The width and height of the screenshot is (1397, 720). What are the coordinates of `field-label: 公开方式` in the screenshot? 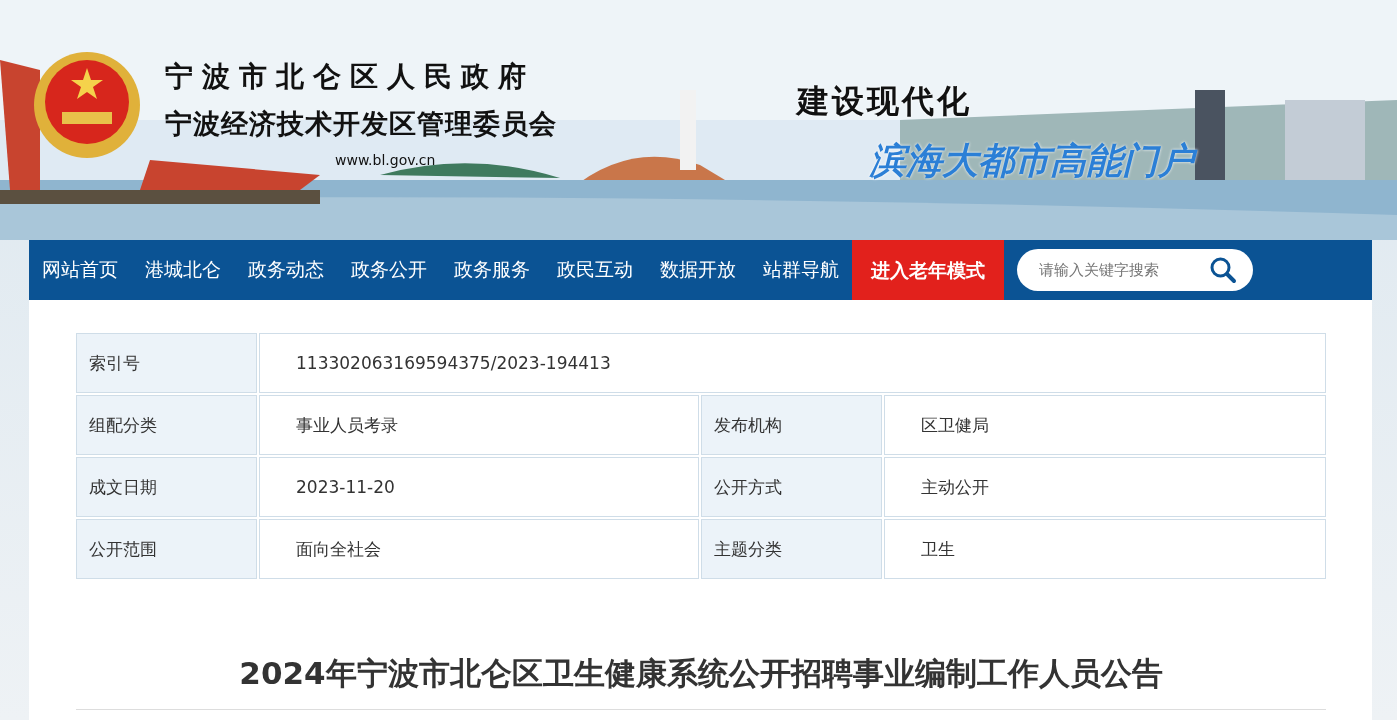 It's located at (791, 487).